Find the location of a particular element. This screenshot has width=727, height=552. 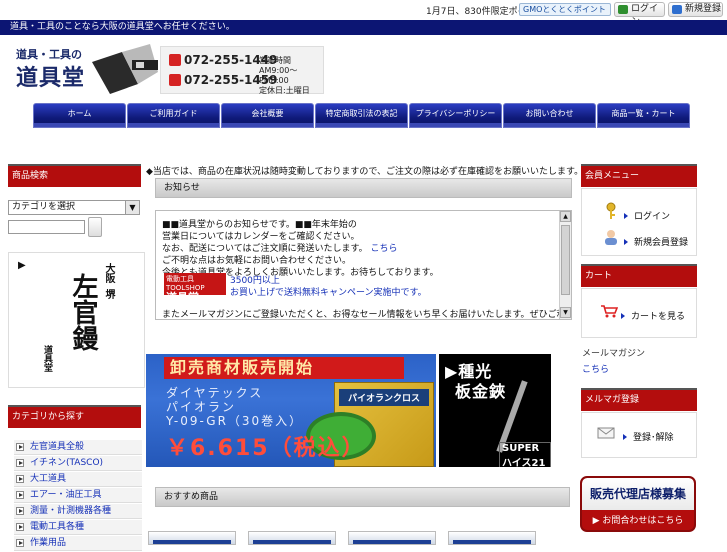

news-heading: お知らせ is located at coordinates (363, 188).